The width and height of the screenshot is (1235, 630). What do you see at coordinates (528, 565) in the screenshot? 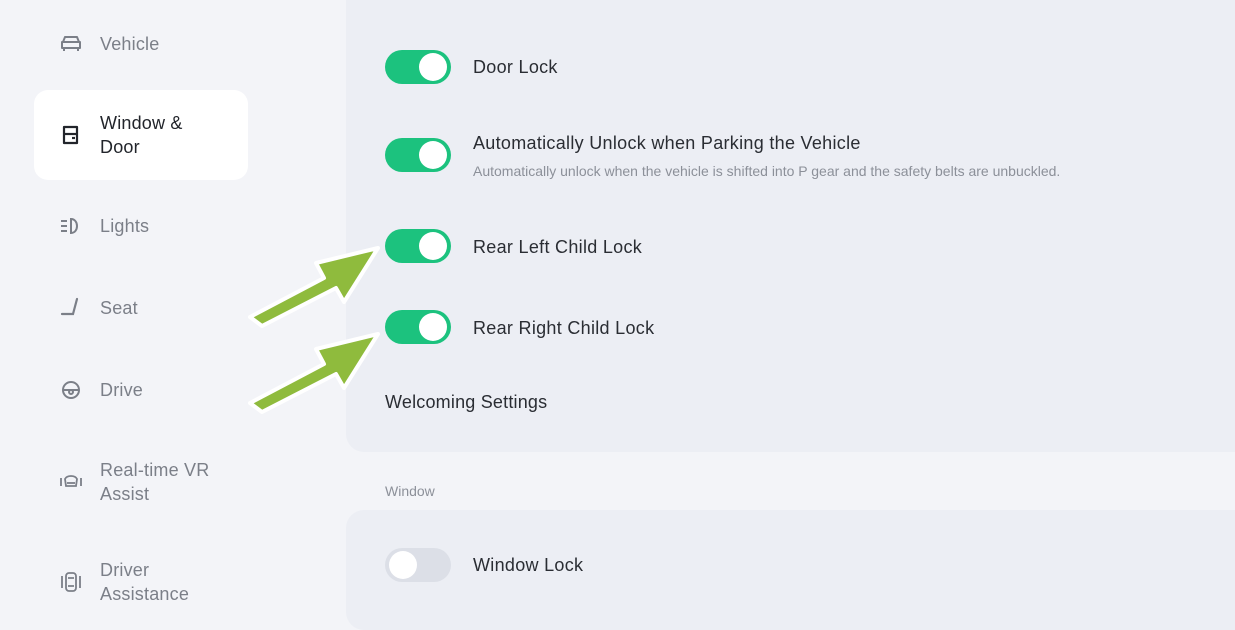
I see `window-lock-label: Window Lock` at bounding box center [528, 565].